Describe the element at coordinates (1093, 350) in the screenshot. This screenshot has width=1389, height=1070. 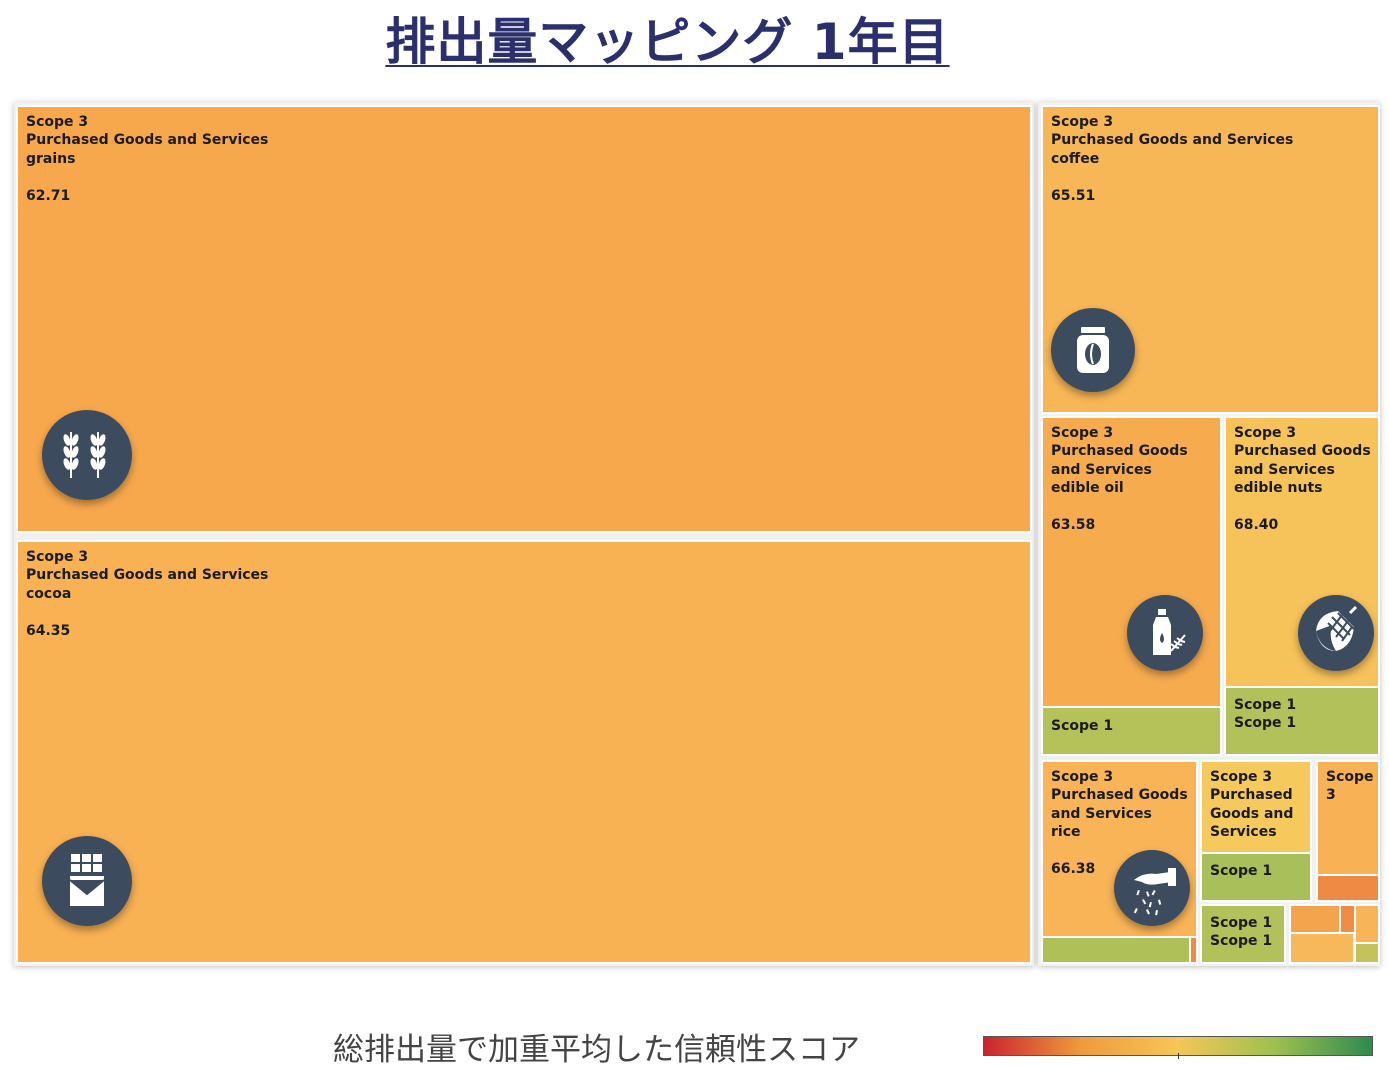
I see `coffee-jar-icon` at that location.